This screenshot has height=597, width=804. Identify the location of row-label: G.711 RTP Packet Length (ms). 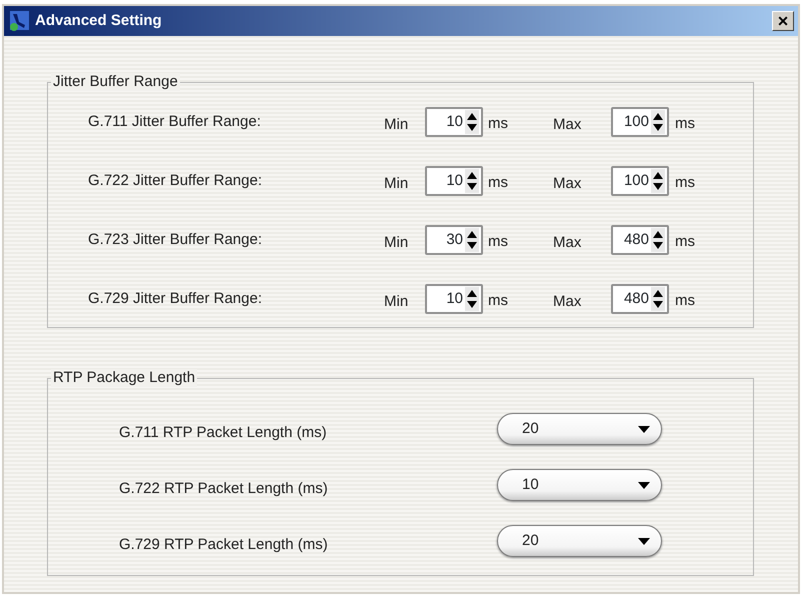
(223, 432).